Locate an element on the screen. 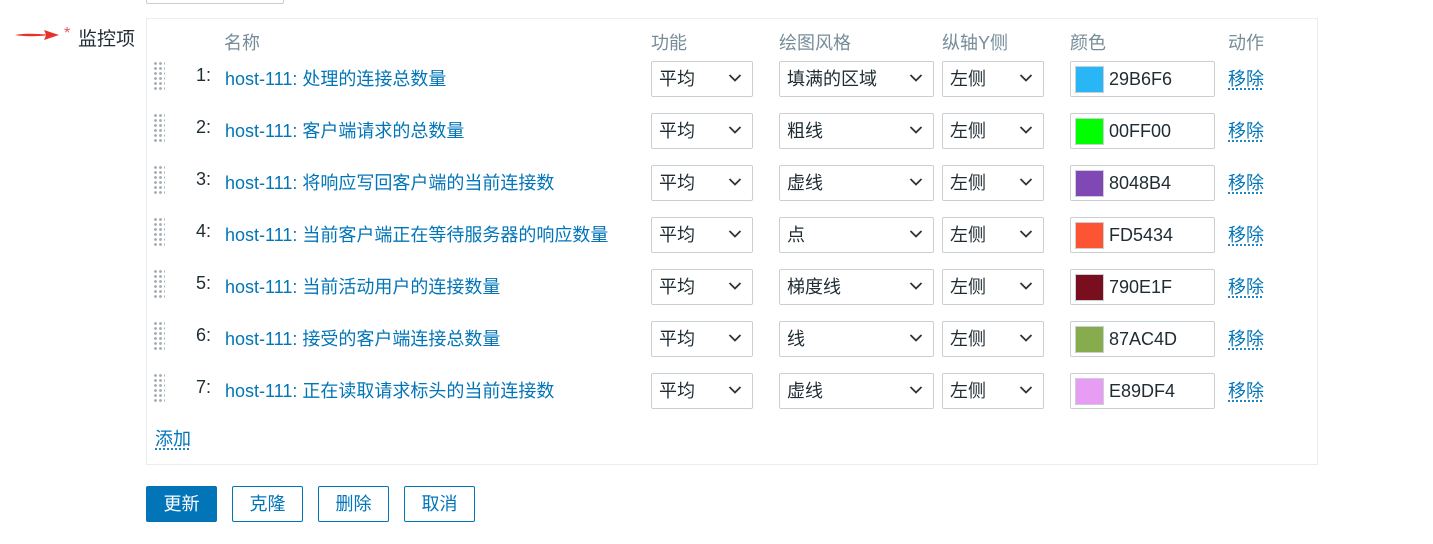 The height and width of the screenshot is (544, 1433). item-name-link: host-111: 接受的客户端连接总数量 is located at coordinates (362, 338).